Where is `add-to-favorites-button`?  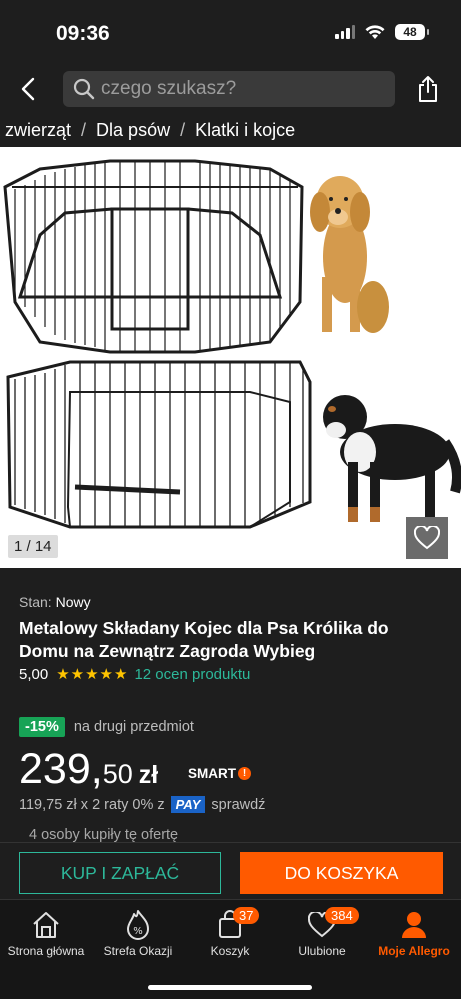
add-to-favorites-button is located at coordinates (427, 538).